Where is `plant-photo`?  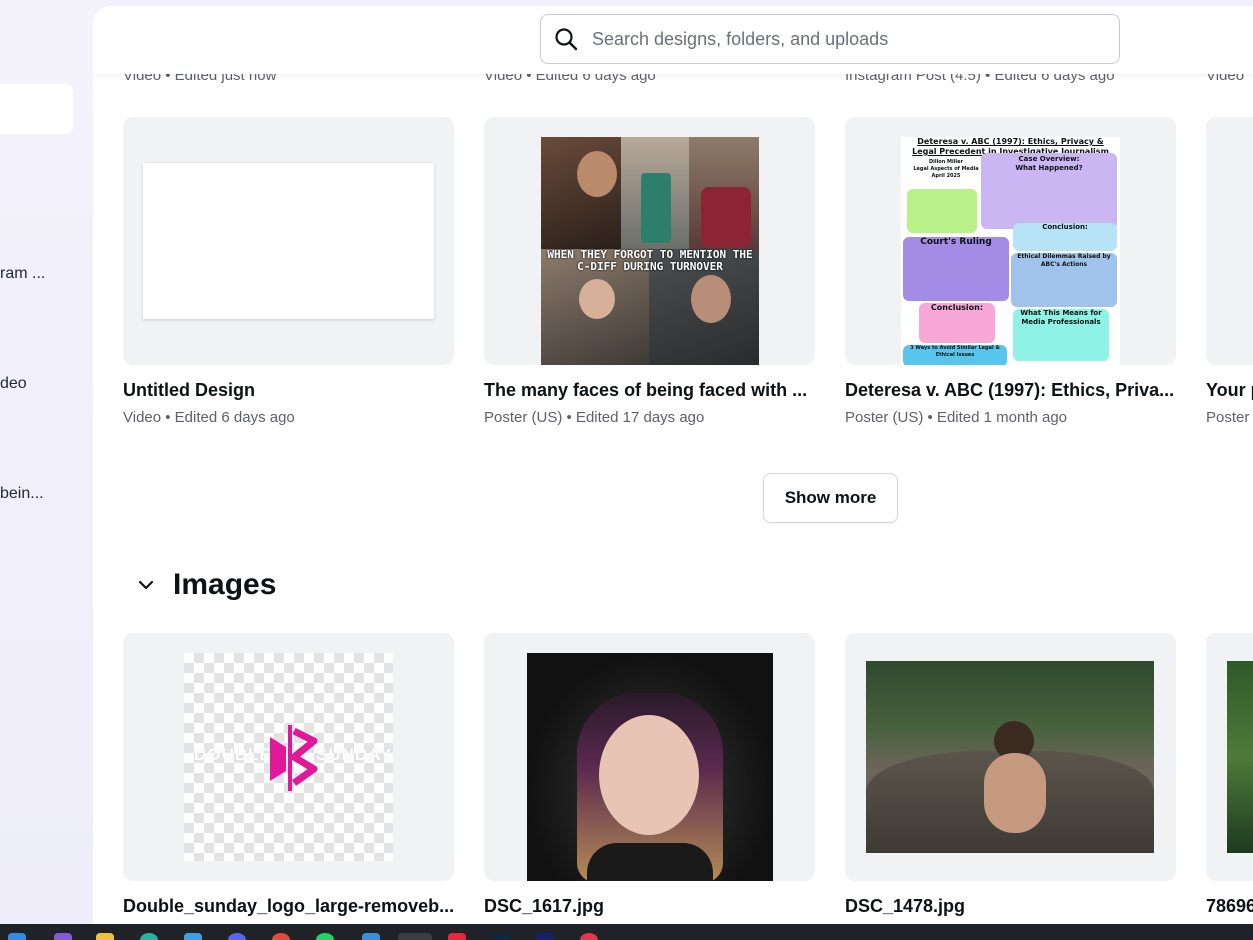
plant-photo is located at coordinates (1240, 757).